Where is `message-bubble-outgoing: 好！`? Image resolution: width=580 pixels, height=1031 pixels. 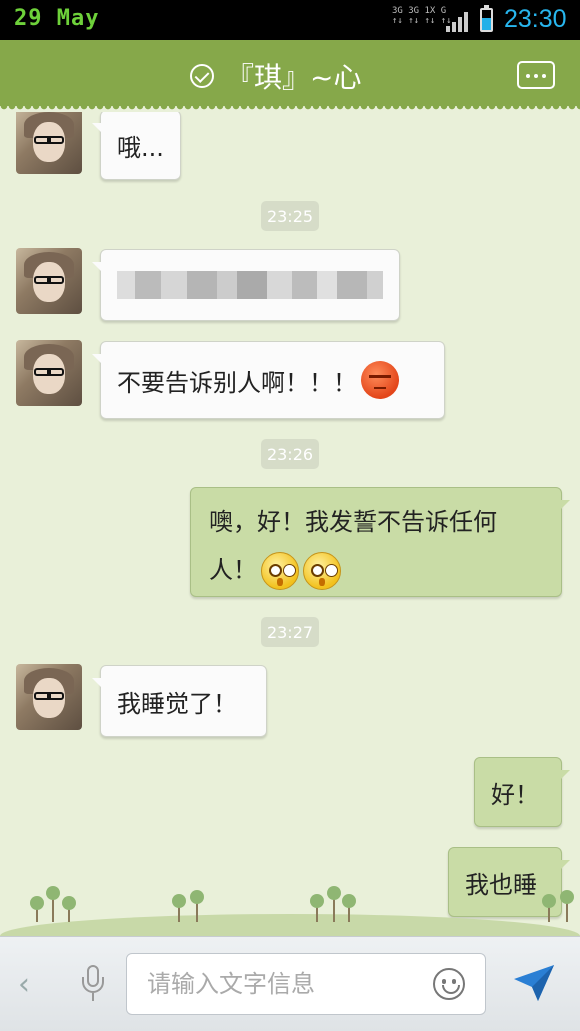
message-bubble-outgoing: 好！ is located at coordinates (522, 792).